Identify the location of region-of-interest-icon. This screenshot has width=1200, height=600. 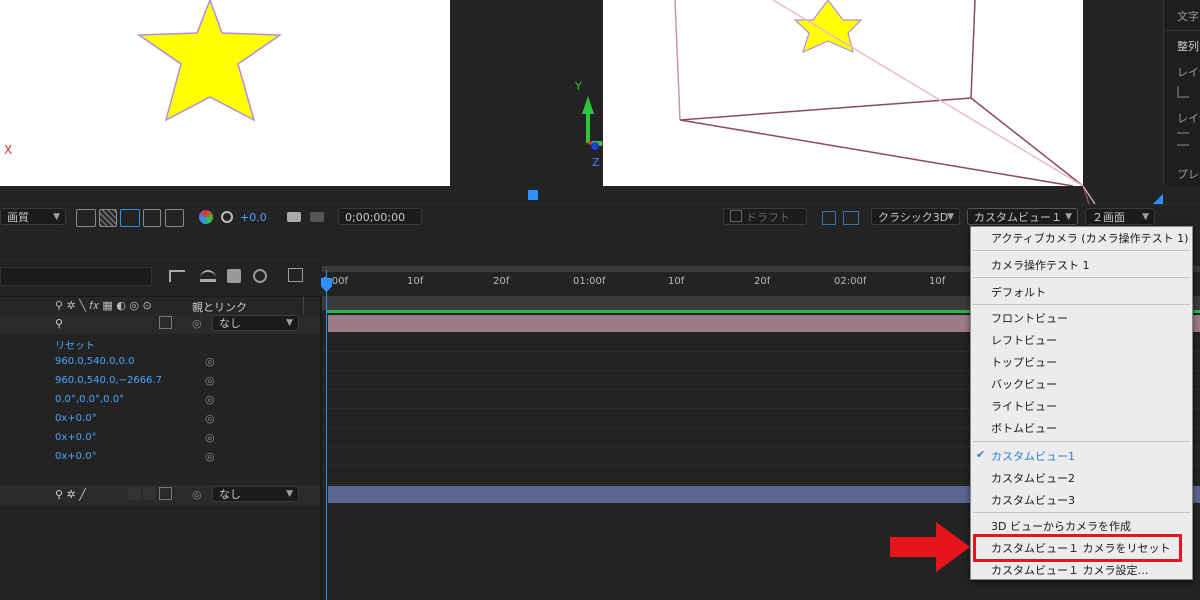
(86, 218).